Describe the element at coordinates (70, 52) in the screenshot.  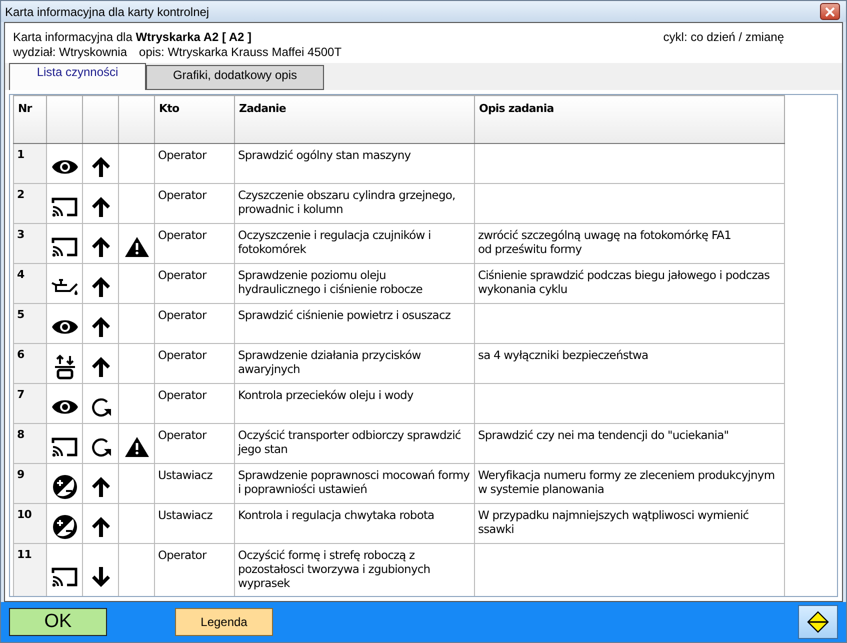
I see `department-label: wydział: Wtryskownia` at that location.